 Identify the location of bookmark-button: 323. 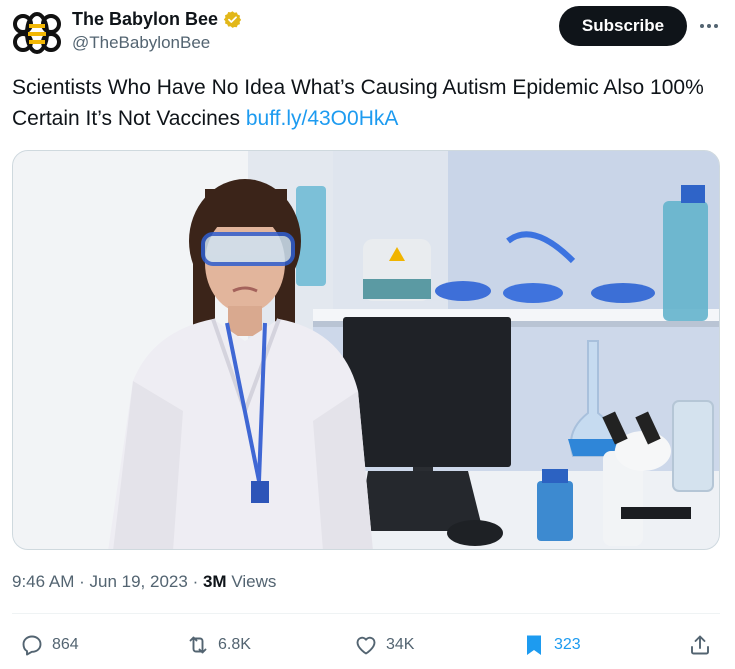
(551, 645).